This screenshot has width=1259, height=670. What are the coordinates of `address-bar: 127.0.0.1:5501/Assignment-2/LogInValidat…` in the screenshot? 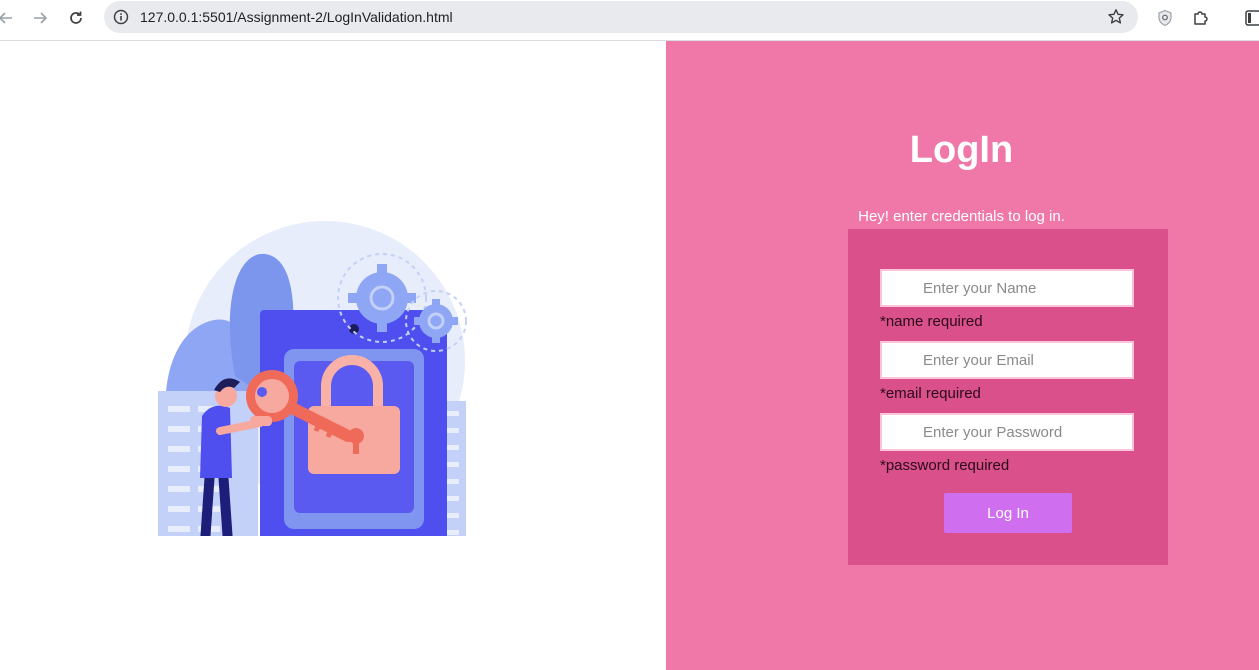 It's located at (621, 17).